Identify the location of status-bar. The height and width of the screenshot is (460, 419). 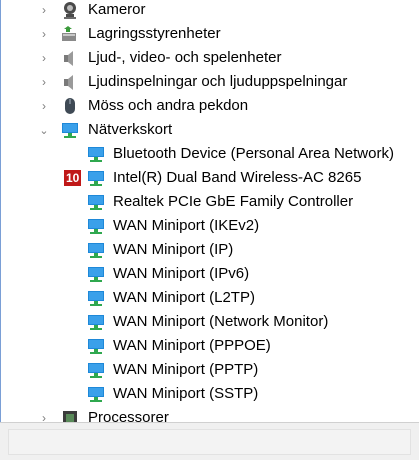
(209, 441).